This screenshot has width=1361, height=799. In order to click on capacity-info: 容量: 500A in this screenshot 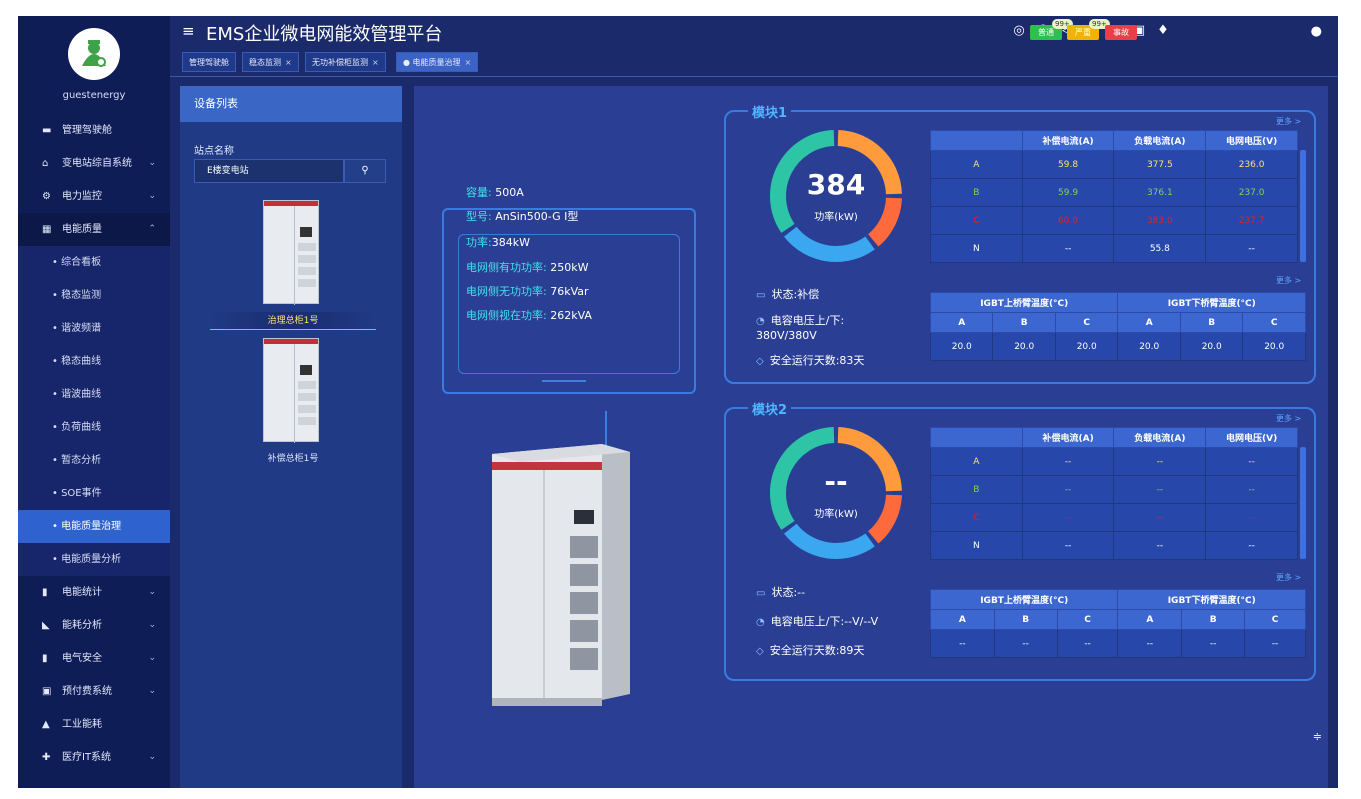, I will do `click(495, 192)`.